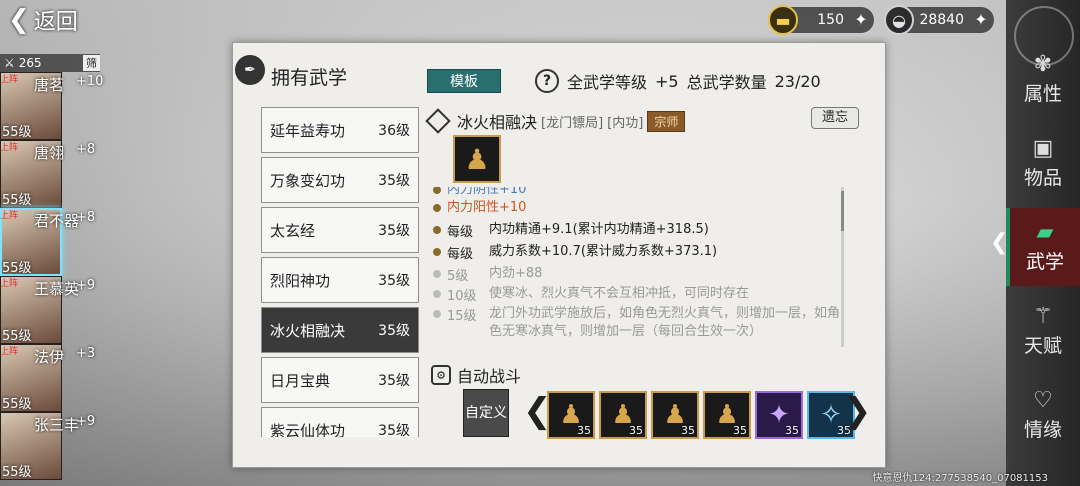 This screenshot has width=1080, height=486. What do you see at coordinates (1042, 430) in the screenshot?
I see `nav-label: 情缘` at bounding box center [1042, 430].